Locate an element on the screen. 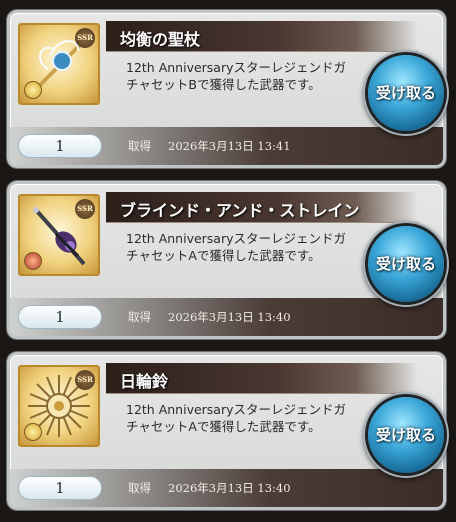 The image size is (456, 522). item-name: ブラインド・アンド・ストレイン is located at coordinates (240, 210).